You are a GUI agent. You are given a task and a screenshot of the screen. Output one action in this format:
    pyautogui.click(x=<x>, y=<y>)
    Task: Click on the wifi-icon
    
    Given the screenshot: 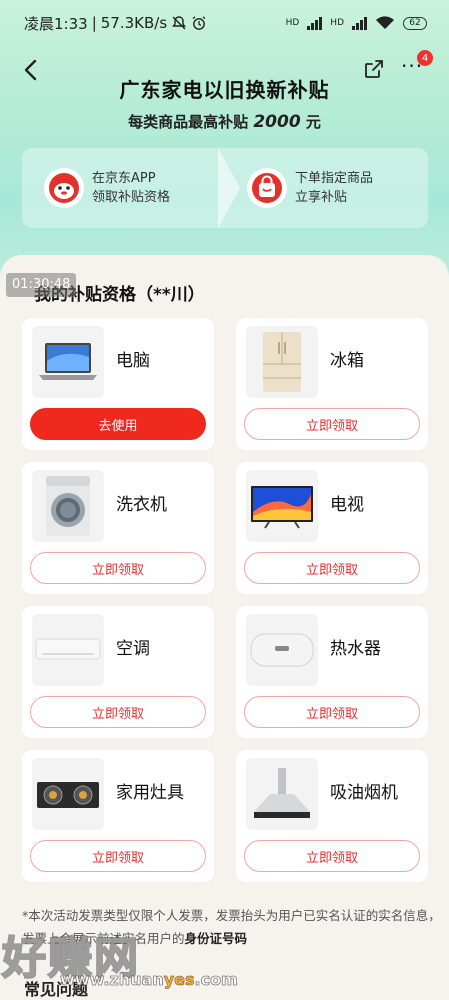 What is the action you would take?
    pyautogui.click(x=385, y=23)
    